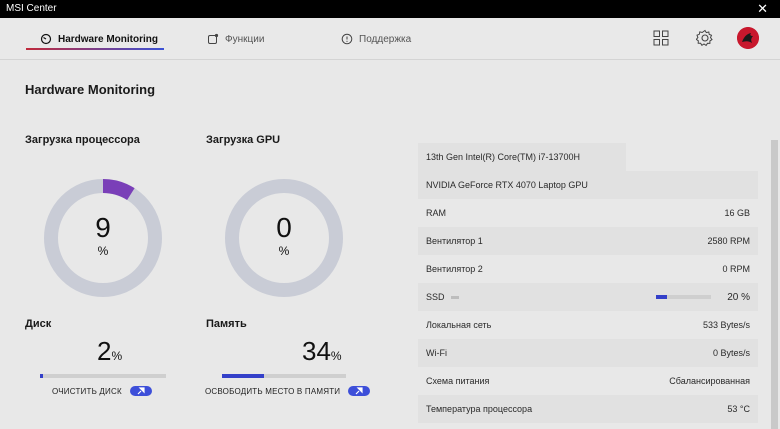  Describe the element at coordinates (46, 39) in the screenshot. I see `dial-icon` at that location.